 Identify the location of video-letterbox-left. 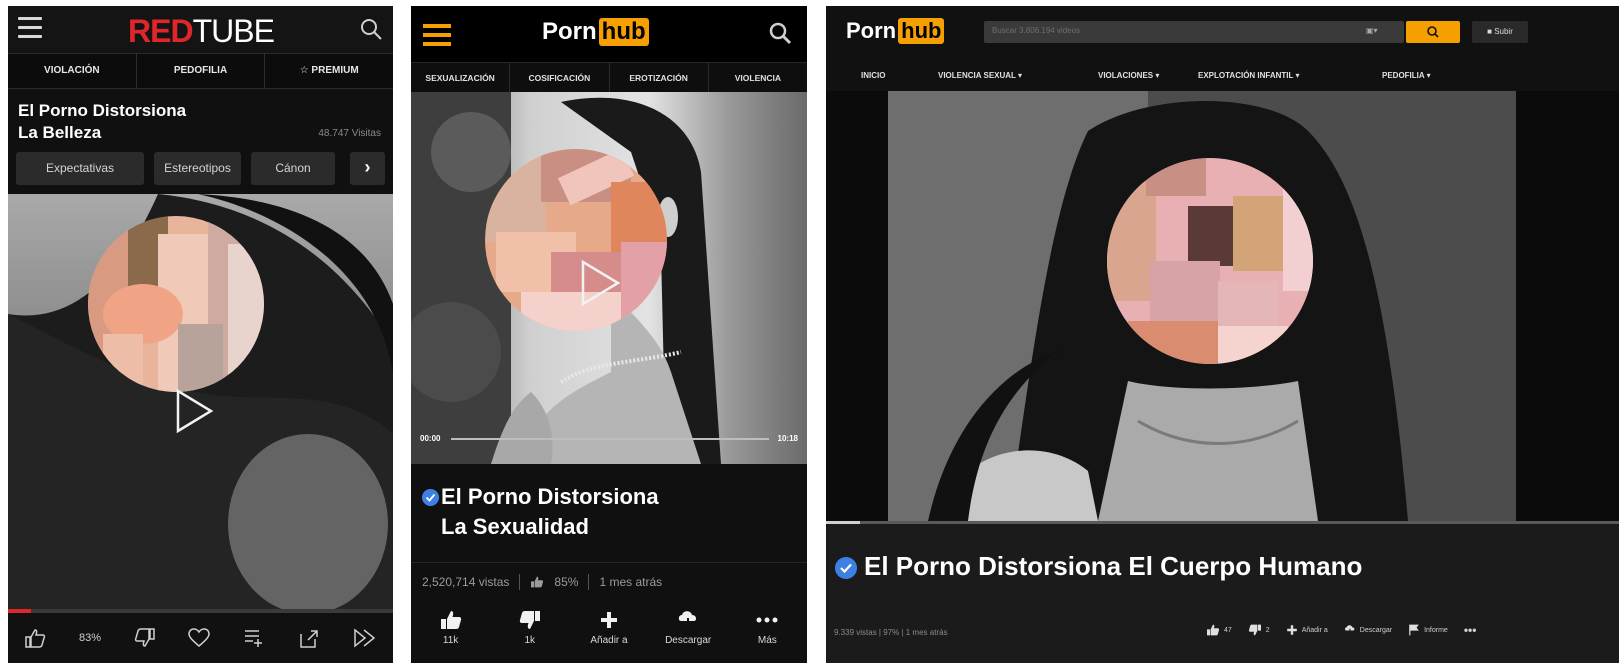
(857, 306).